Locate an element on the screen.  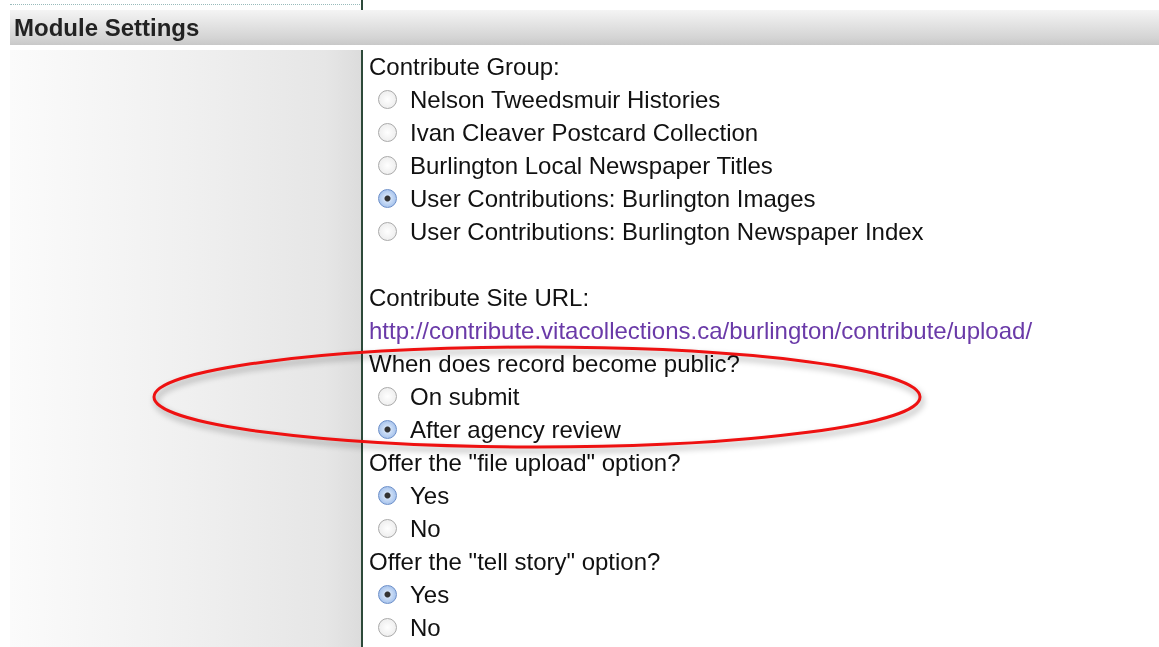
field-label: Contribute Site URL: is located at coordinates (480, 298).